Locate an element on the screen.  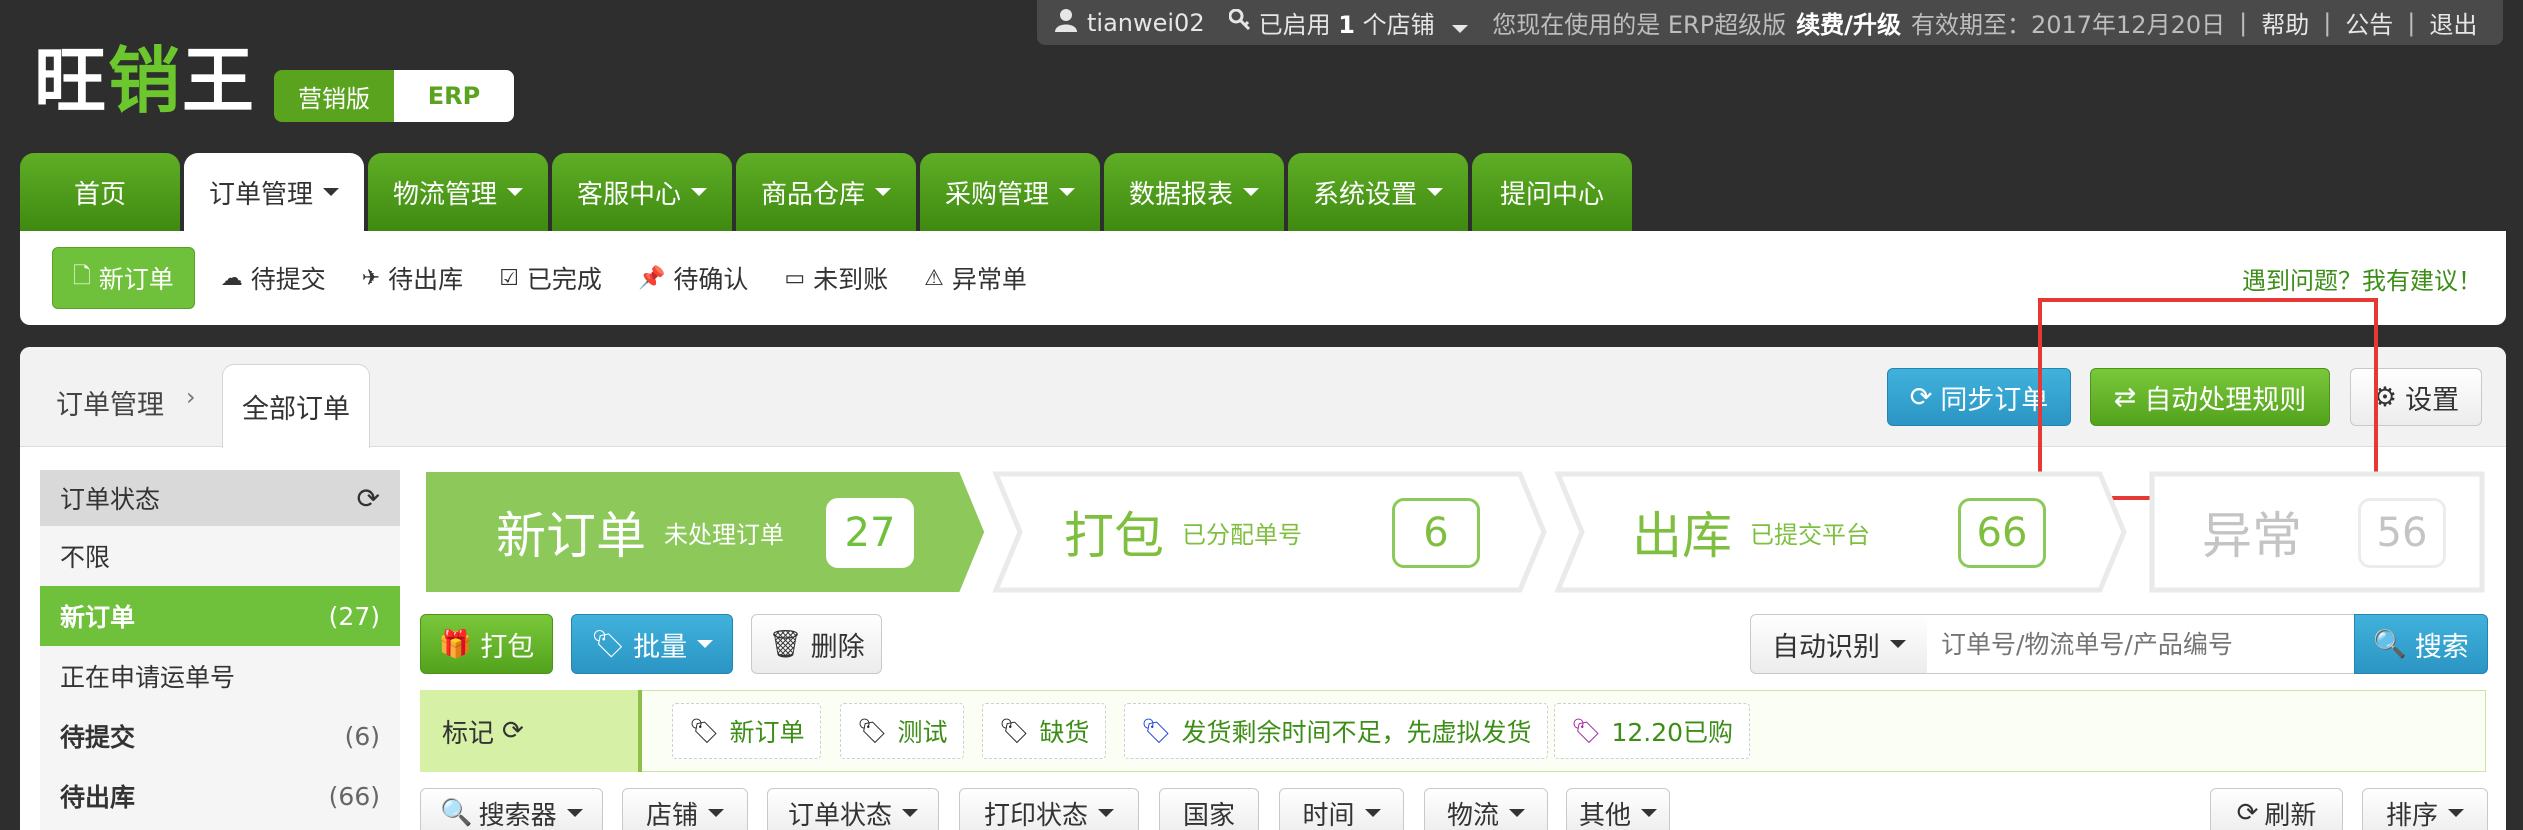
tag-test: 🏷 测试 is located at coordinates (902, 731).